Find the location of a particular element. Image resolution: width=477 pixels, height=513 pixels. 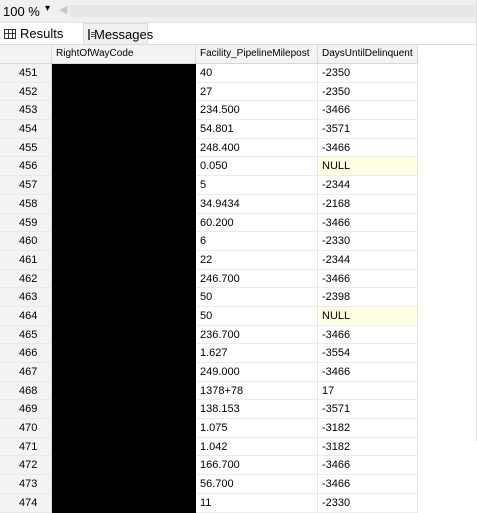

milepost-cell: 11 is located at coordinates (257, 503).